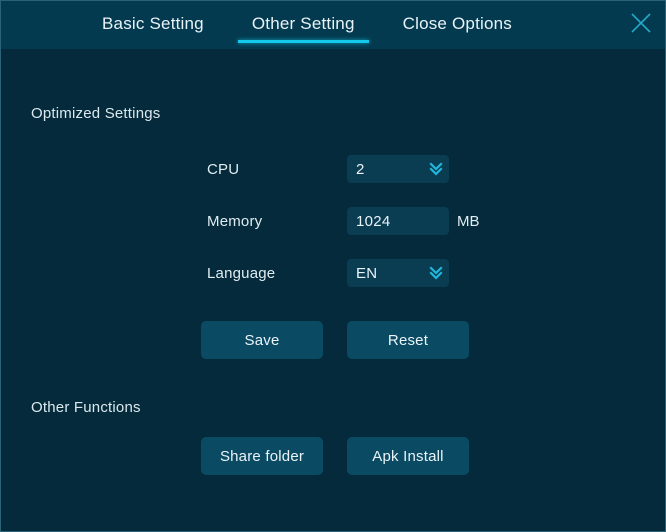 The width and height of the screenshot is (666, 532). I want to click on form-row-memory: Memory 1024 MB, so click(343, 221).